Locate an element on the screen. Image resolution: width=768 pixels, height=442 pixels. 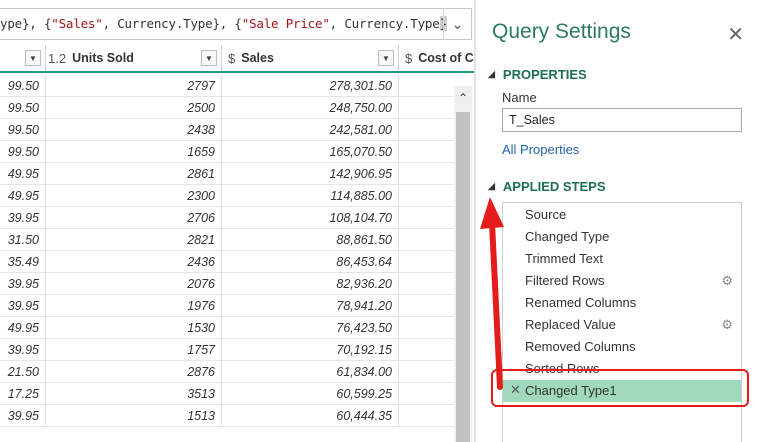
table-row: 49.95 1530 76,423.50 is located at coordinates (227, 328).